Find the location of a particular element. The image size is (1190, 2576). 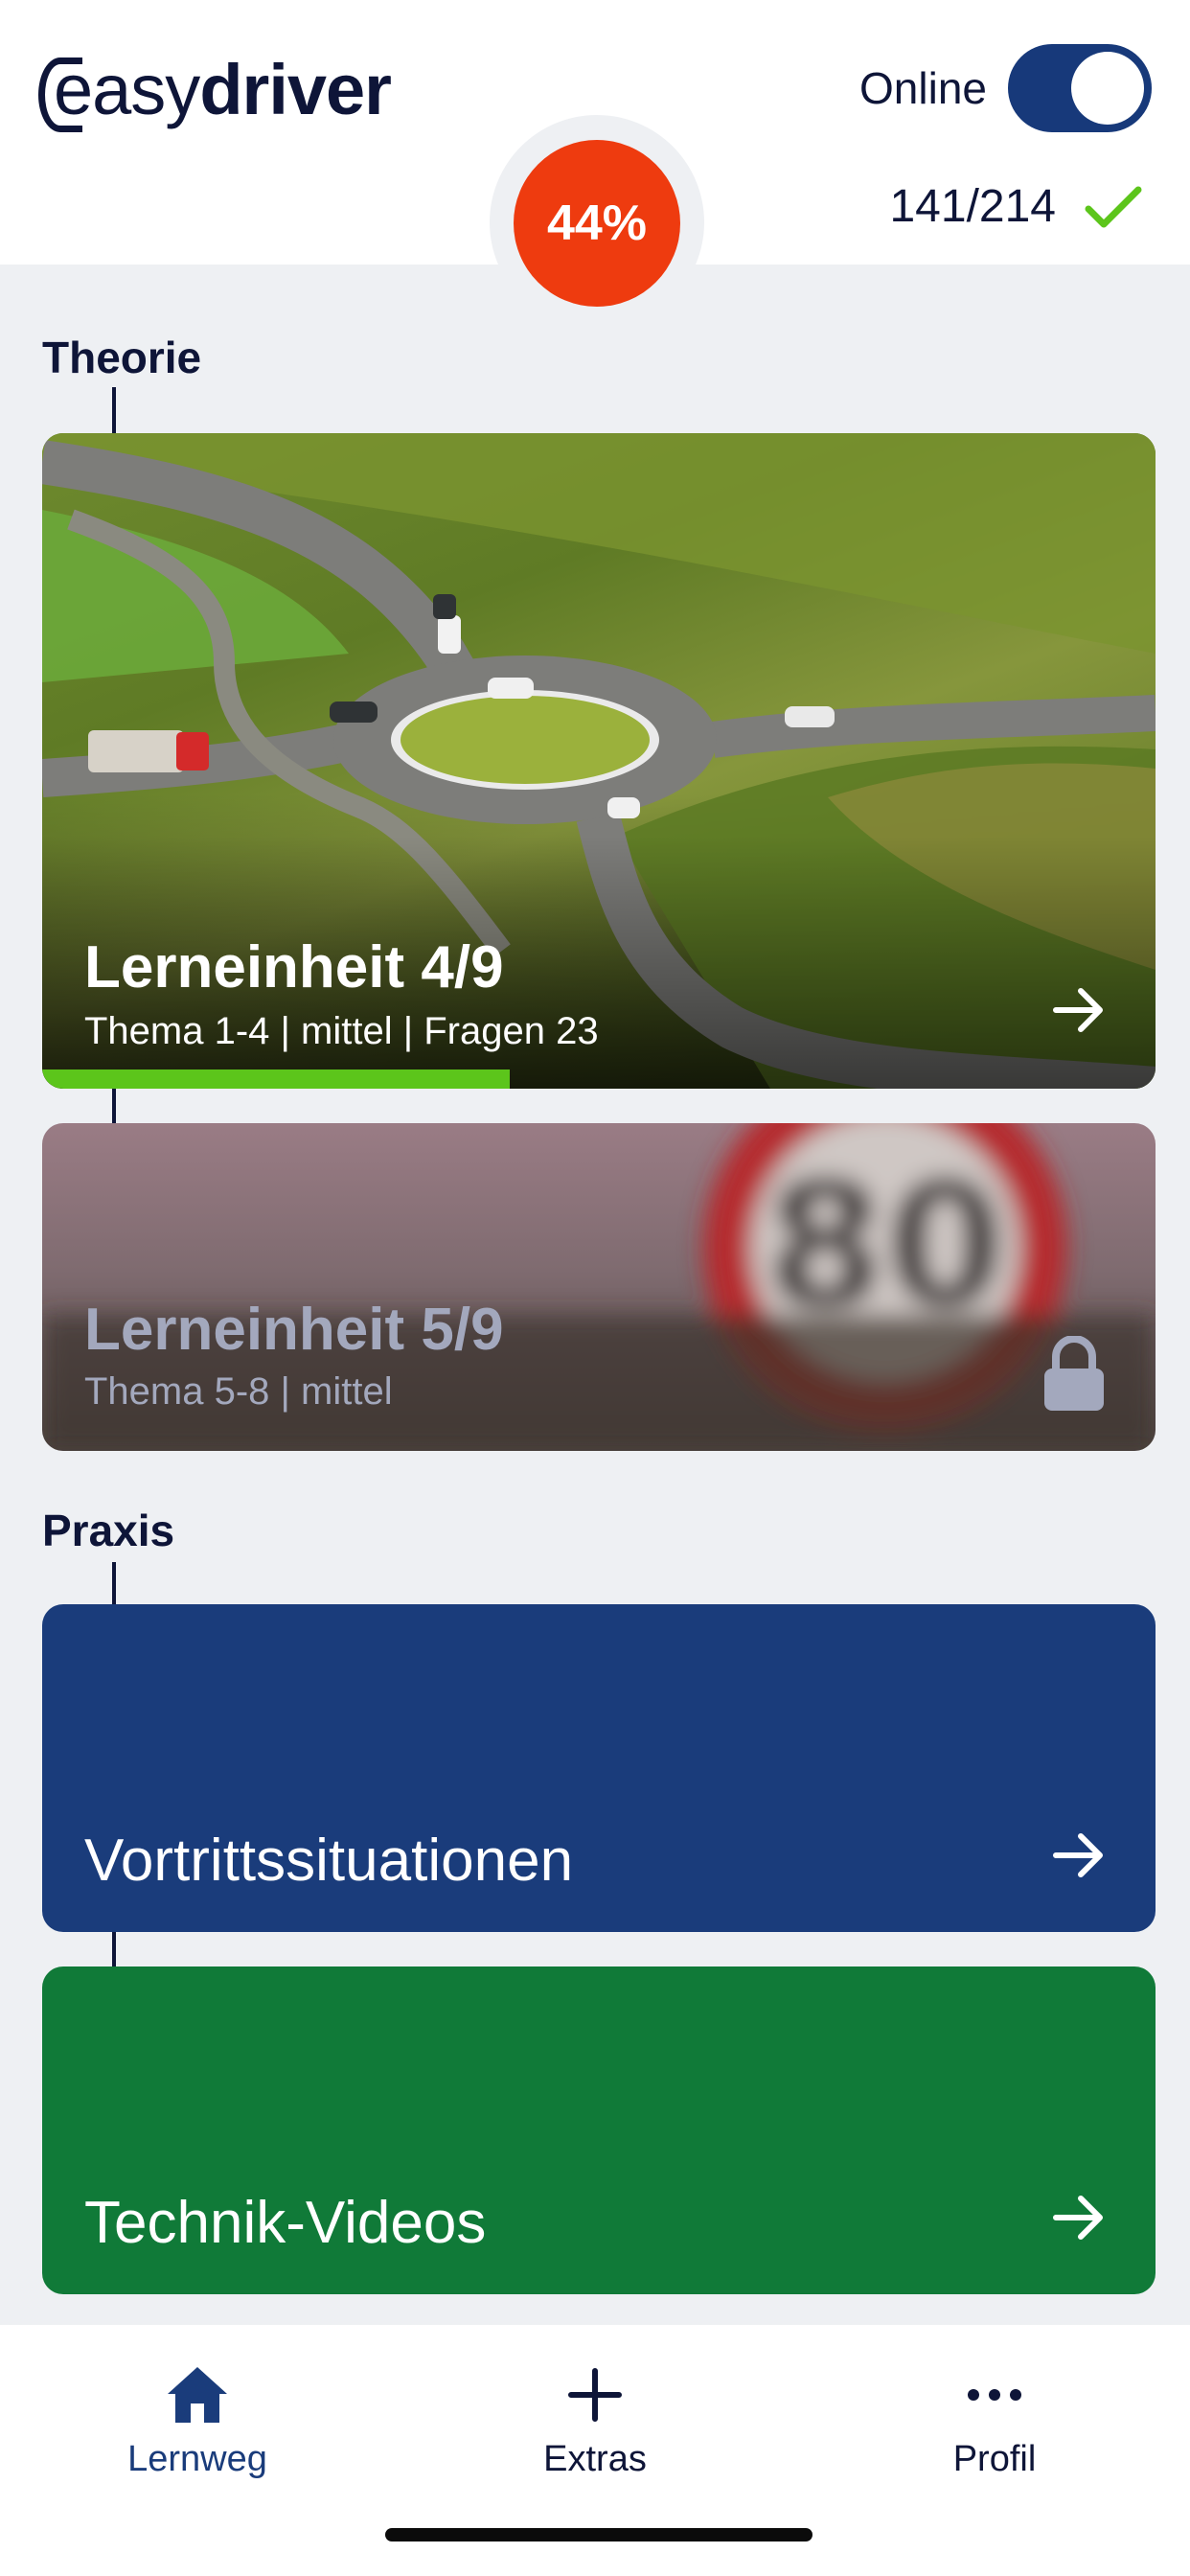

easydriver-logo: easy driver is located at coordinates (215, 89).